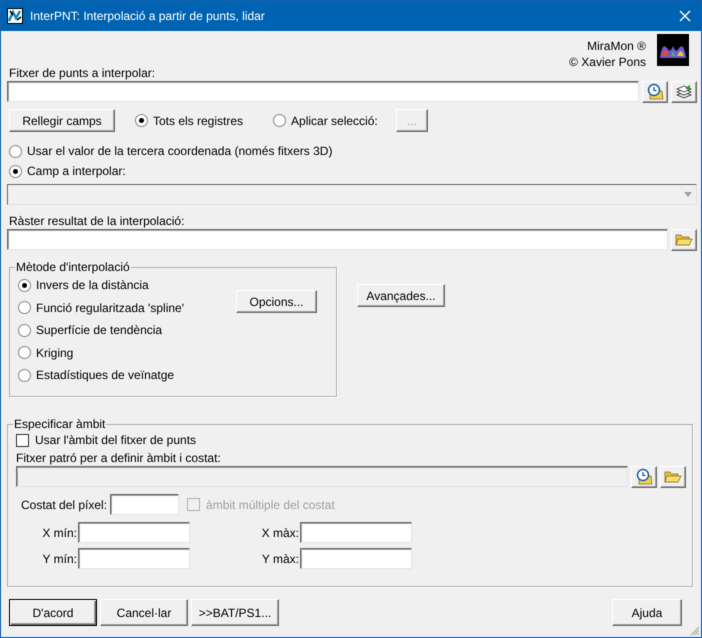 This screenshot has height=638, width=702. I want to click on field-label: X mín:, so click(59, 533).